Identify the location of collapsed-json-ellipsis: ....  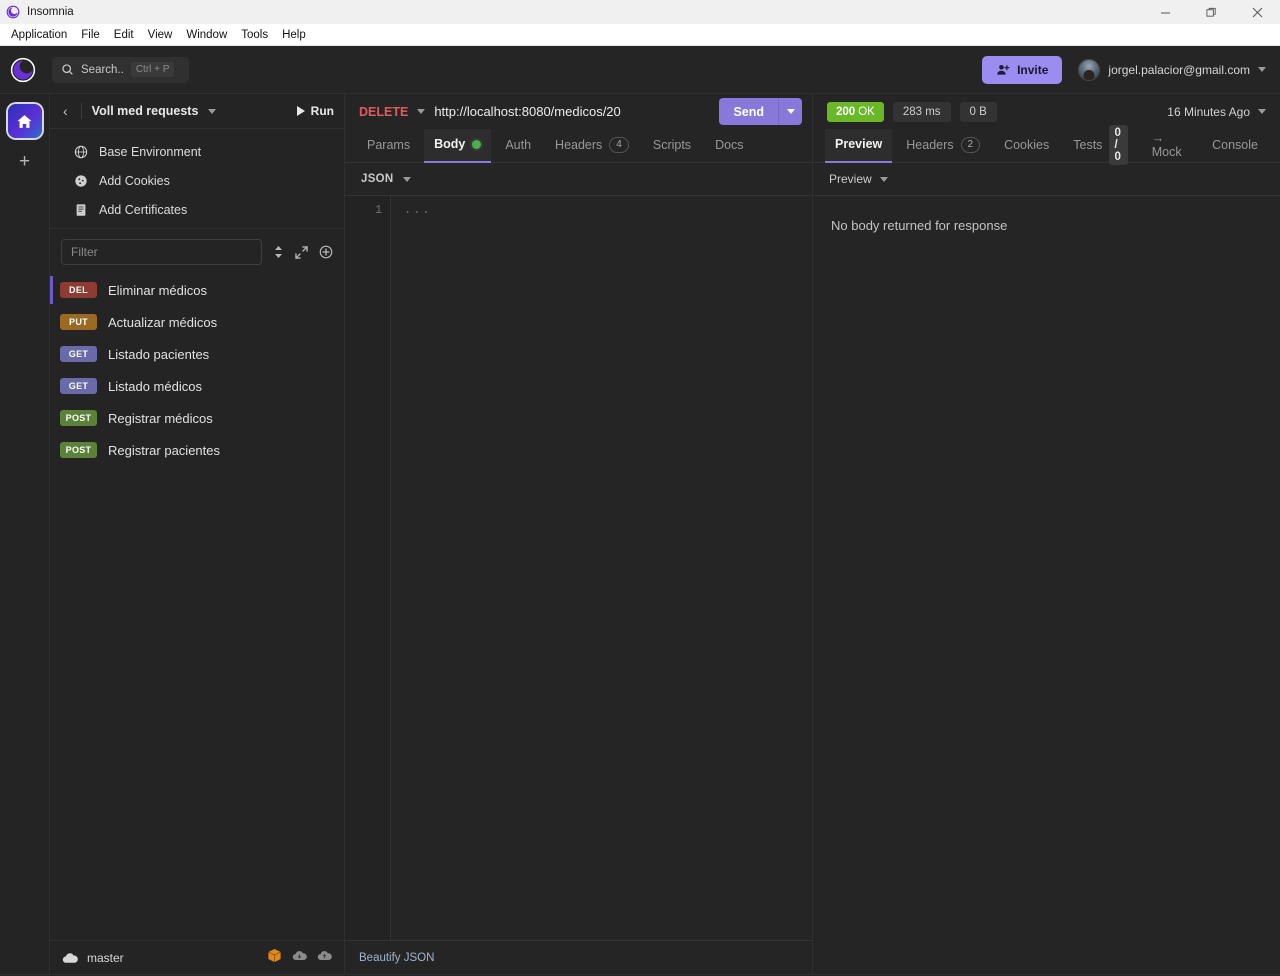
(608, 210).